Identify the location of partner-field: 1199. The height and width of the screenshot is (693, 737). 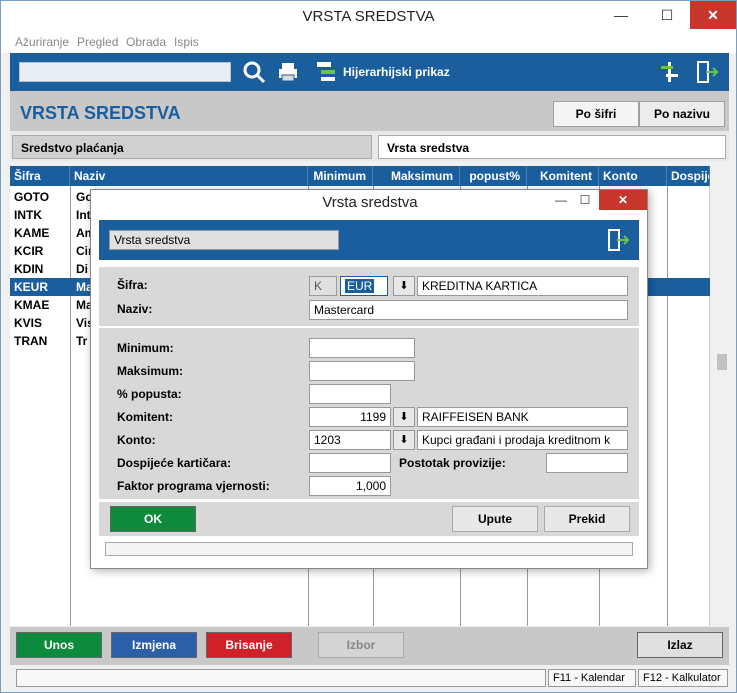
(350, 417).